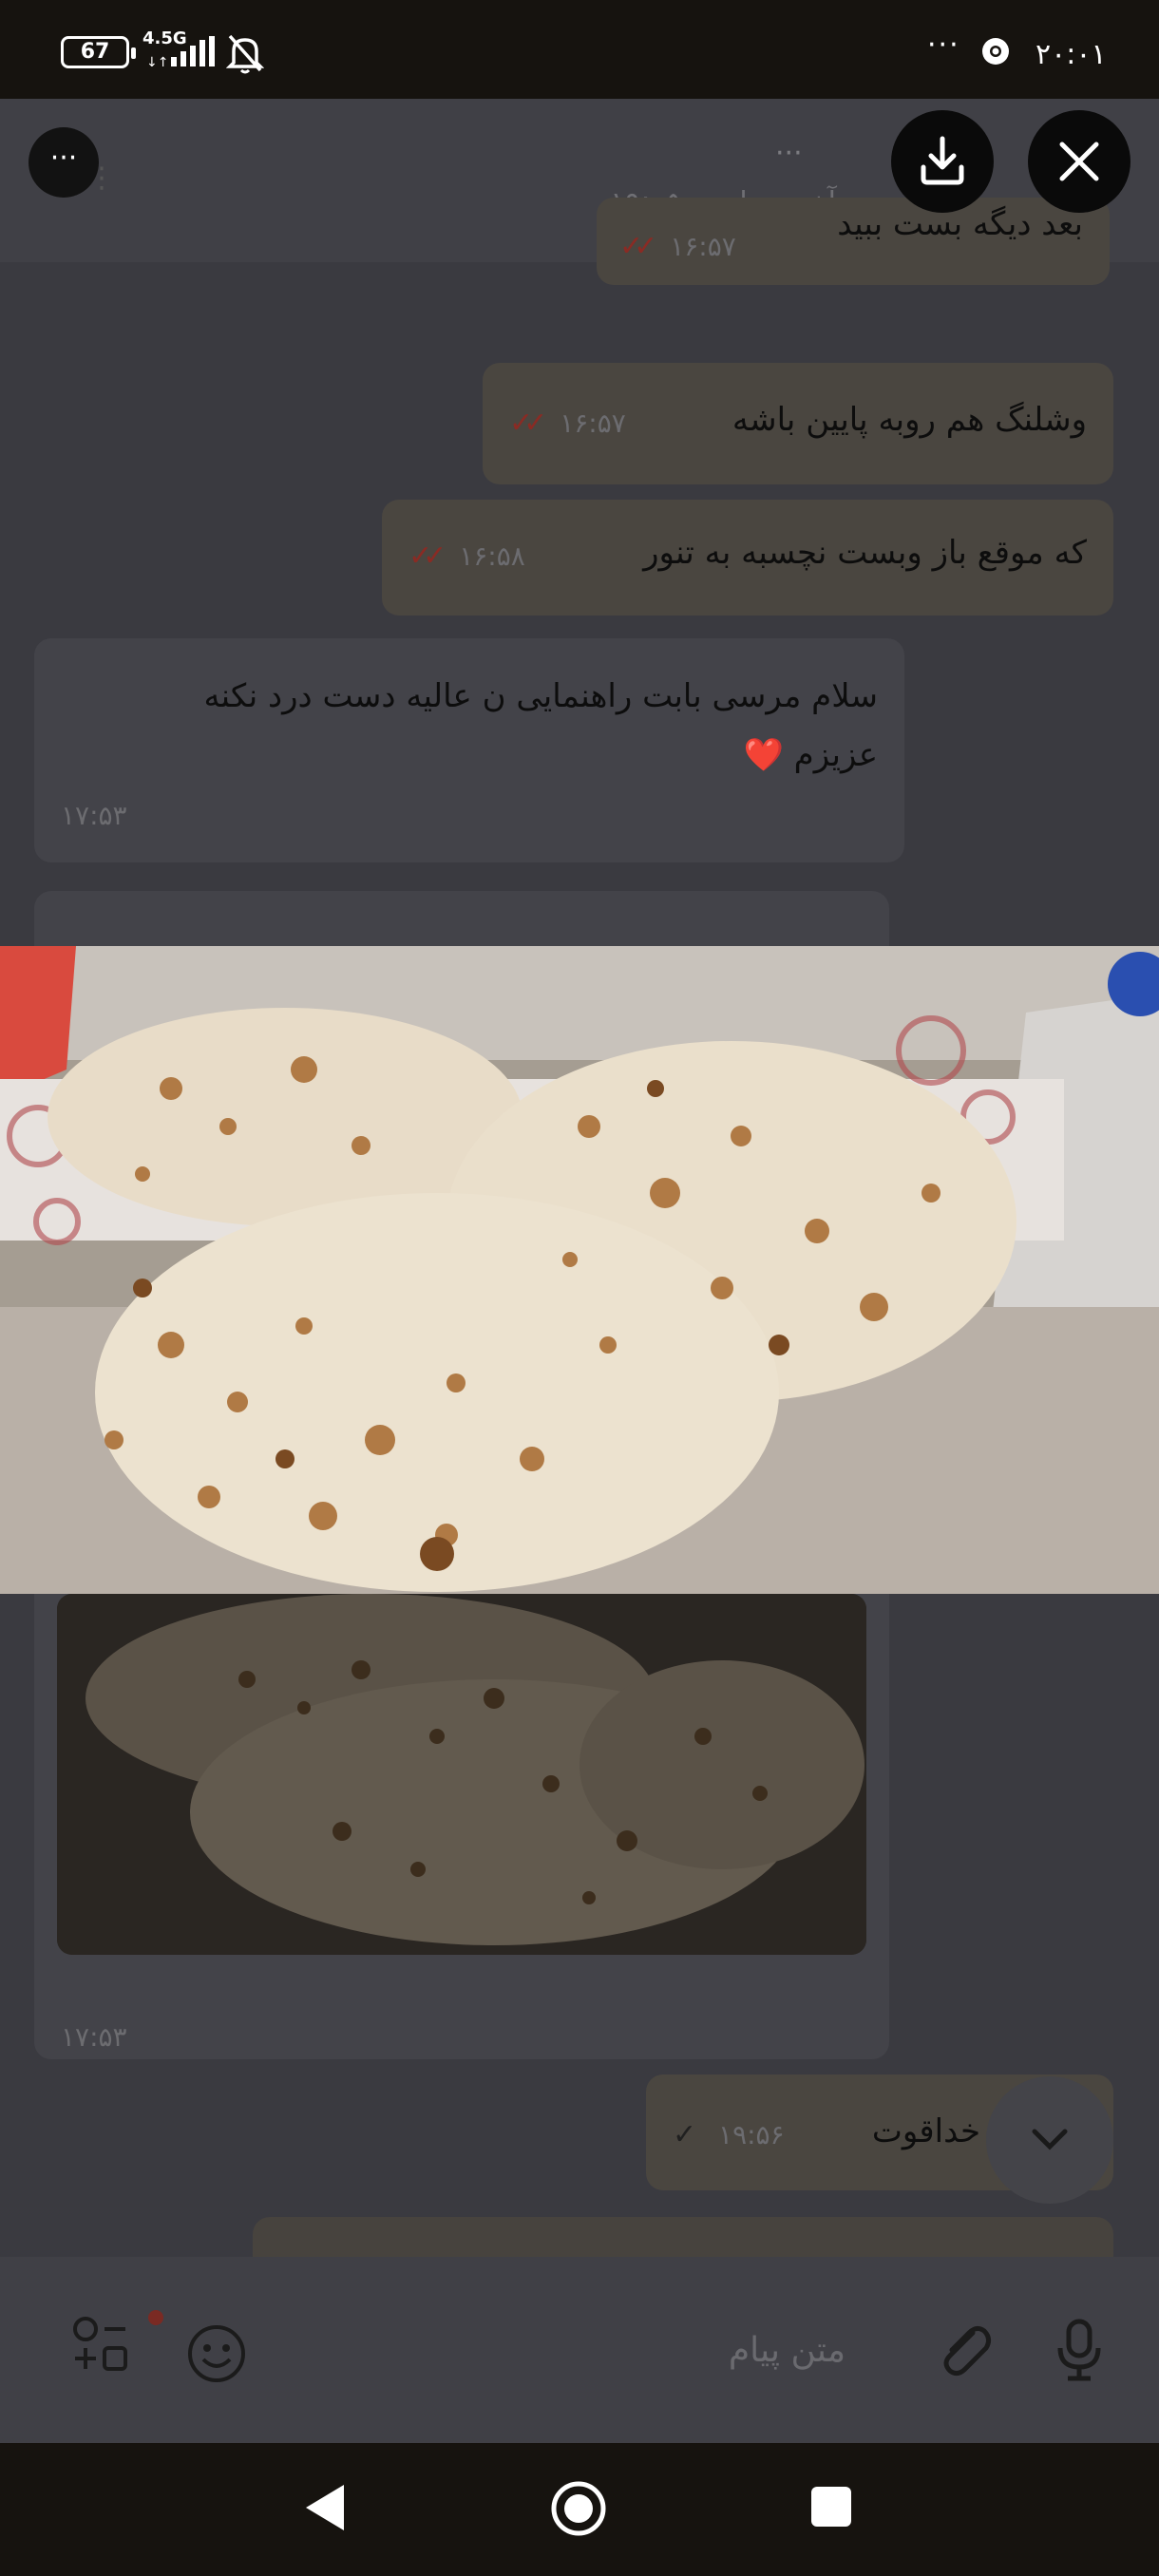  What do you see at coordinates (492, 556) in the screenshot?
I see `message-time: ۱۶:۵۸` at bounding box center [492, 556].